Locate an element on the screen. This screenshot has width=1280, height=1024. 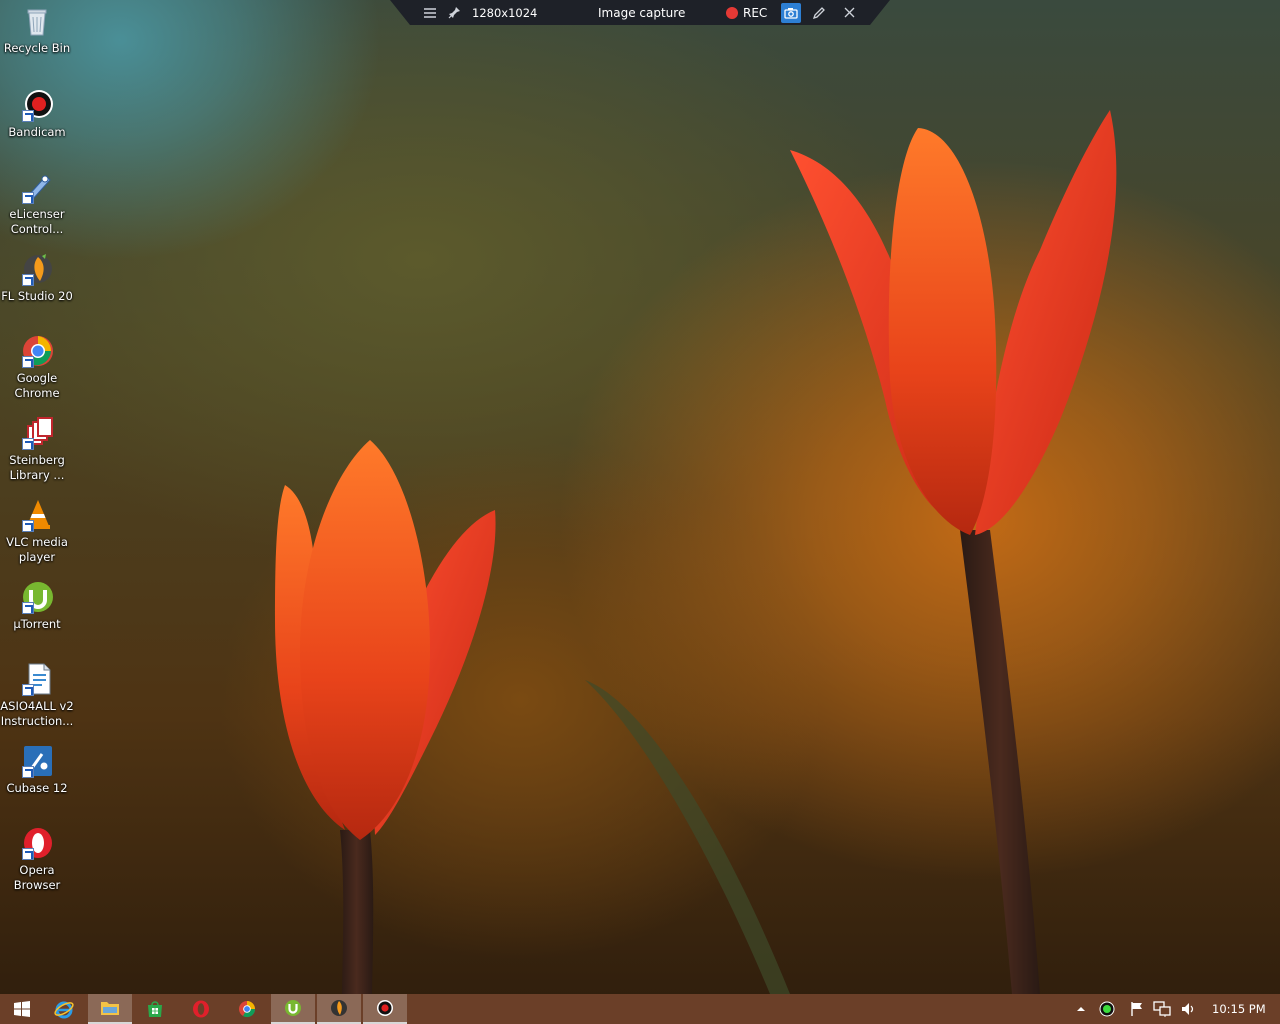
capture-toolbar: 1280x1024 Image capture REC is located at coordinates (640, 12).